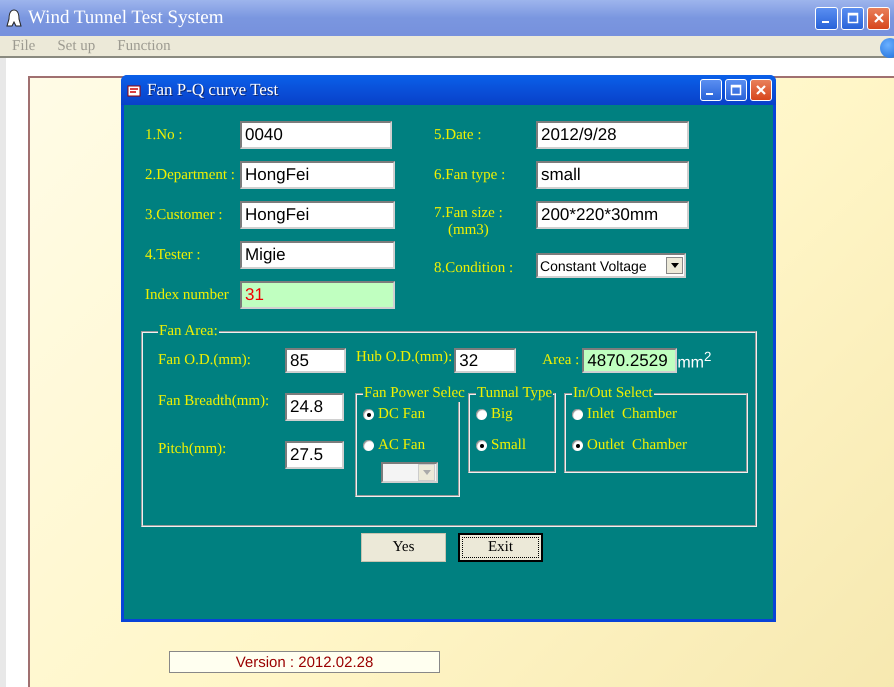 The width and height of the screenshot is (894, 687). What do you see at coordinates (656, 445) in the screenshot?
I see `radio-option: Outlet Chamber` at bounding box center [656, 445].